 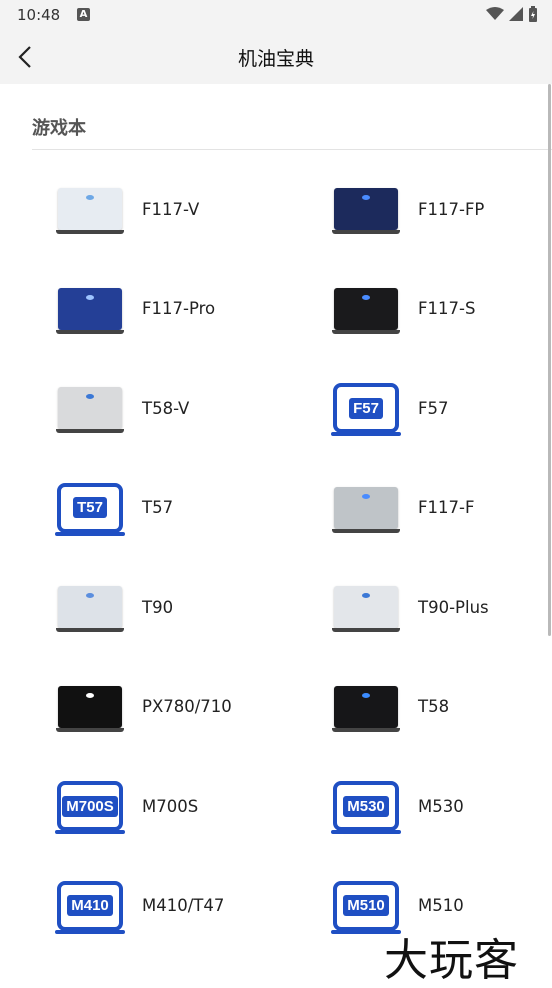 I want to click on badge-text: M700S, so click(x=90, y=806).